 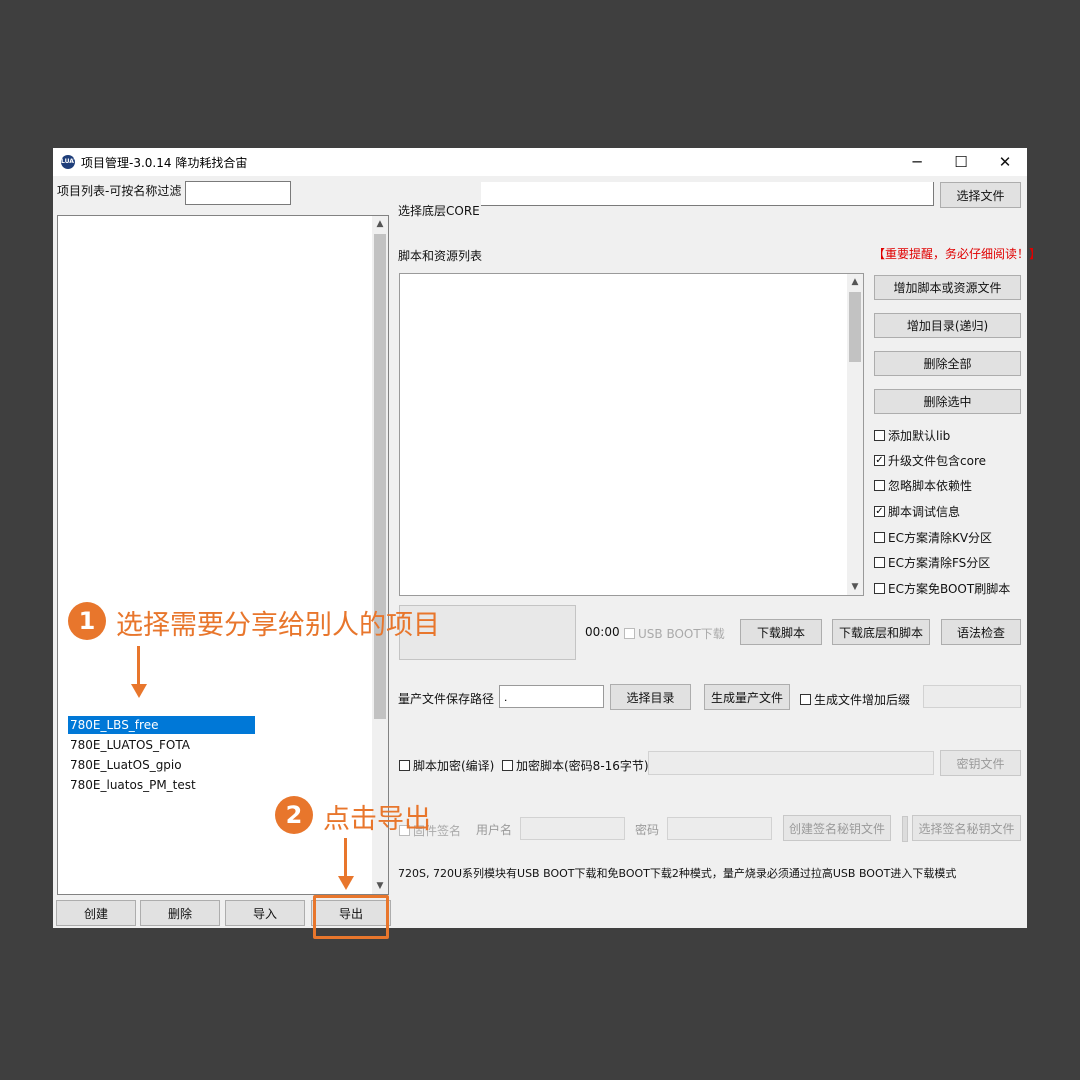 What do you see at coordinates (947, 287) in the screenshot?
I see `add-script-resource-button: 增加脚本或资源文件` at bounding box center [947, 287].